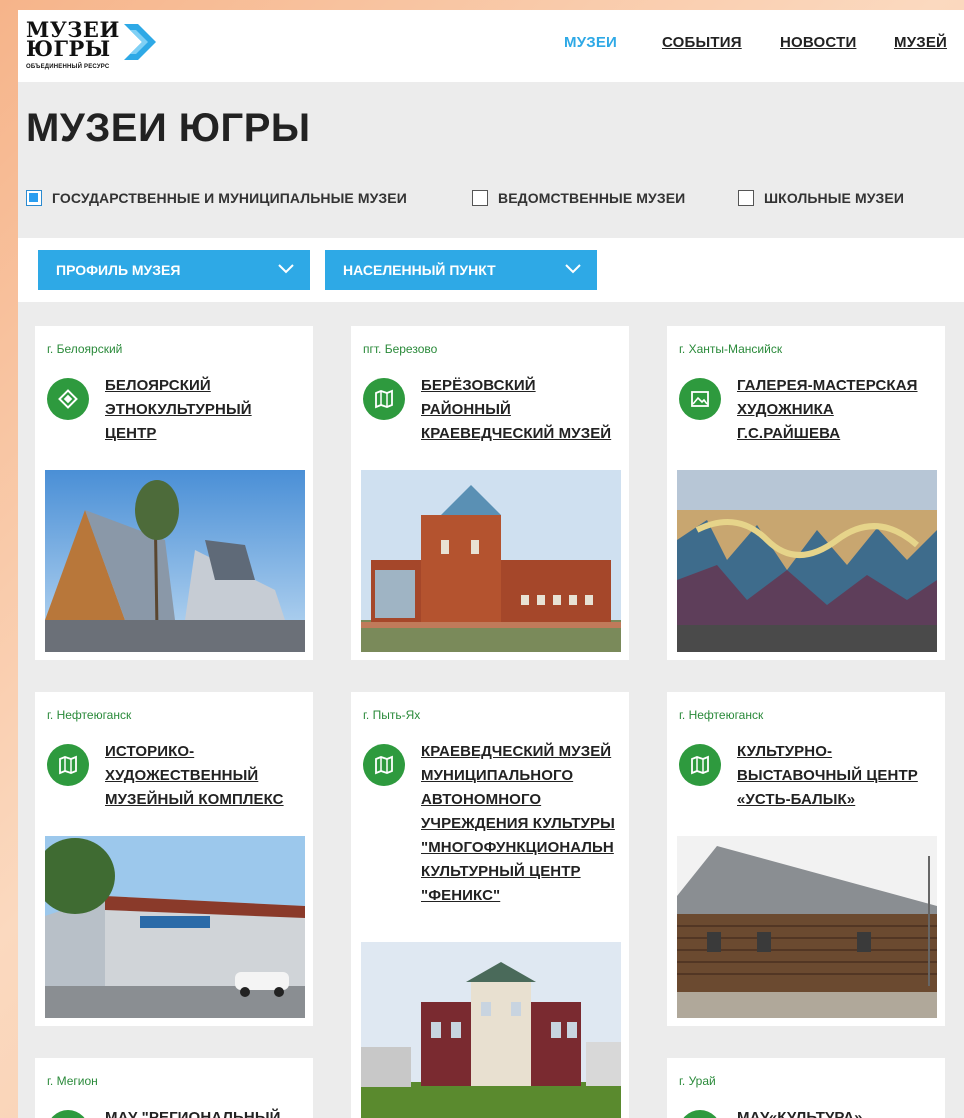 Image resolution: width=964 pixels, height=1118 pixels. I want to click on museum-card: г. Урай МАУ«КУЛЬТУРА», so click(806, 1088).